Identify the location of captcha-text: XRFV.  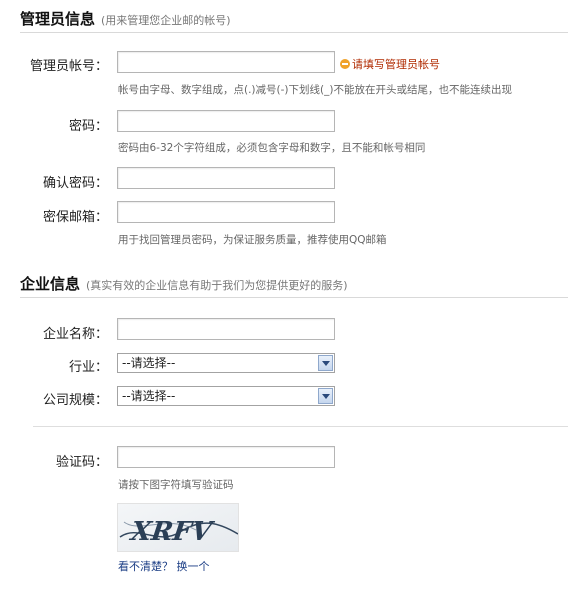
(171, 532).